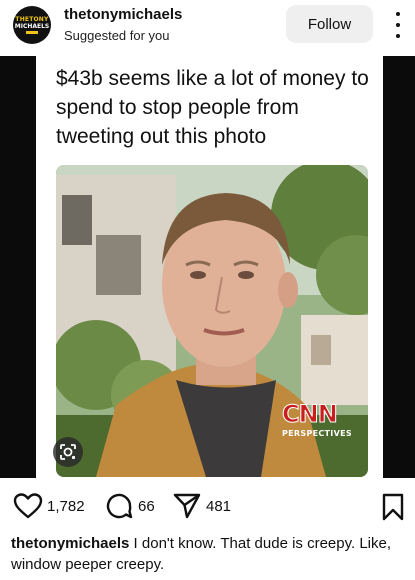  Describe the element at coordinates (28, 506) in the screenshot. I see `heart-icon` at that location.